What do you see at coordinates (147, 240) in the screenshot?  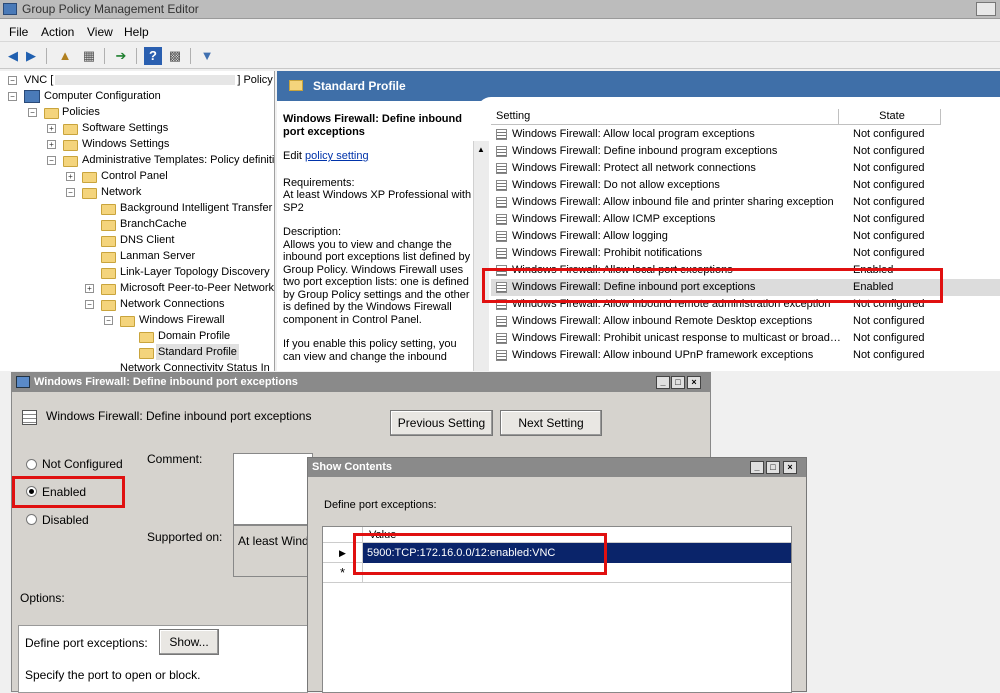 I see `tree-dns-client: DNS Client` at bounding box center [147, 240].